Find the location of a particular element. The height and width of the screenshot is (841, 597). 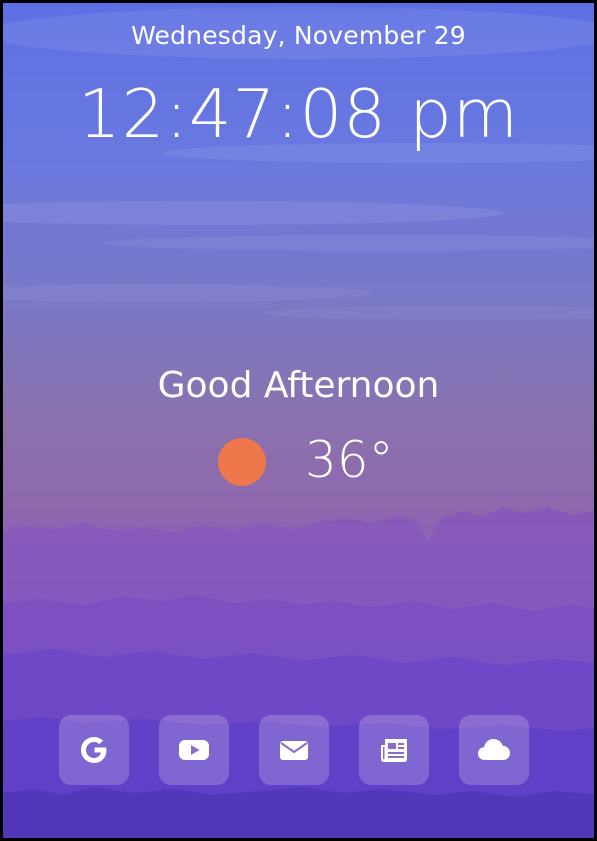

youtube-icon is located at coordinates (194, 750).